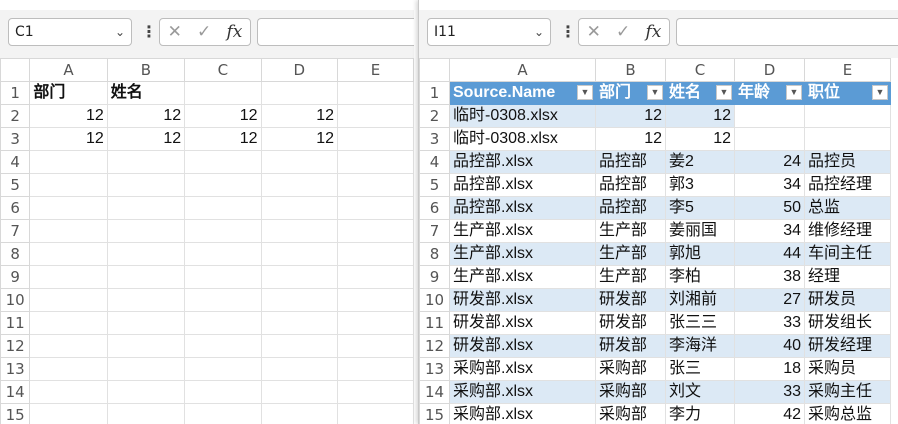 The image size is (898, 424). I want to click on grid-cell: 24, so click(769, 162).